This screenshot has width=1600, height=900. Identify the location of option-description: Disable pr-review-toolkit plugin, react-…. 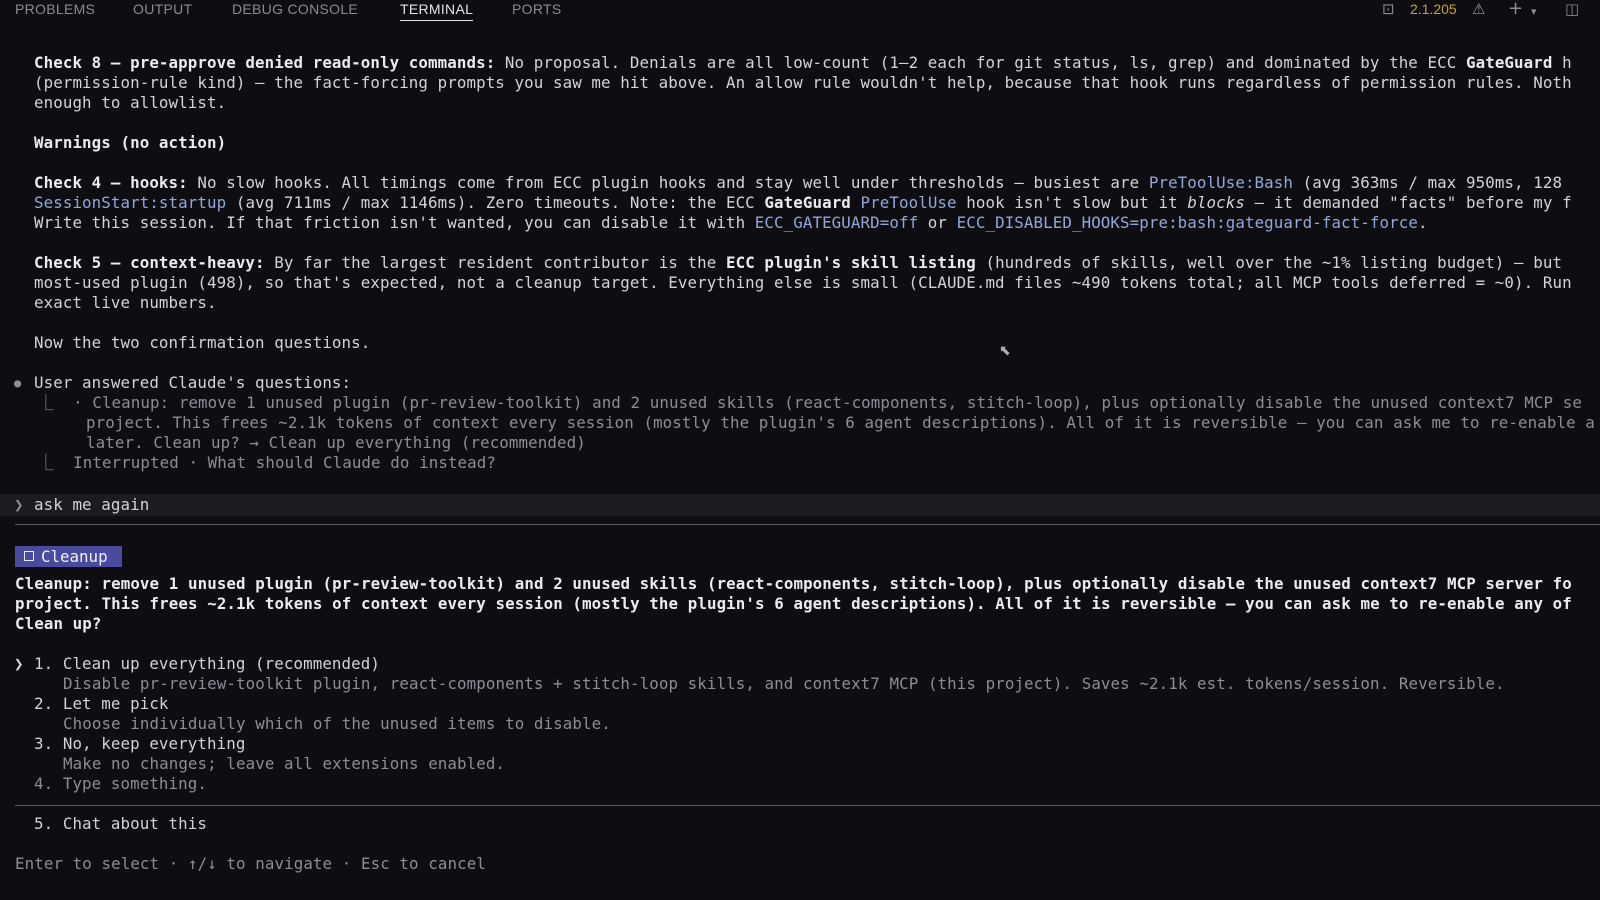
(784, 683).